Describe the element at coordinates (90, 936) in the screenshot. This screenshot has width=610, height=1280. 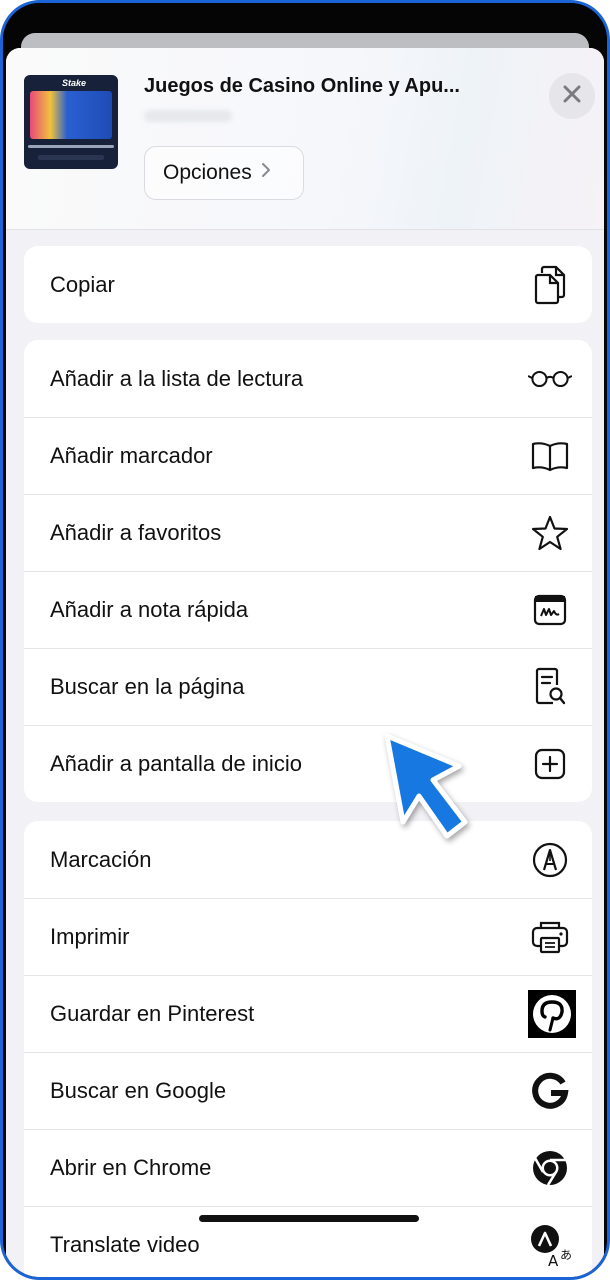
I see `action-label: Imprimir` at that location.